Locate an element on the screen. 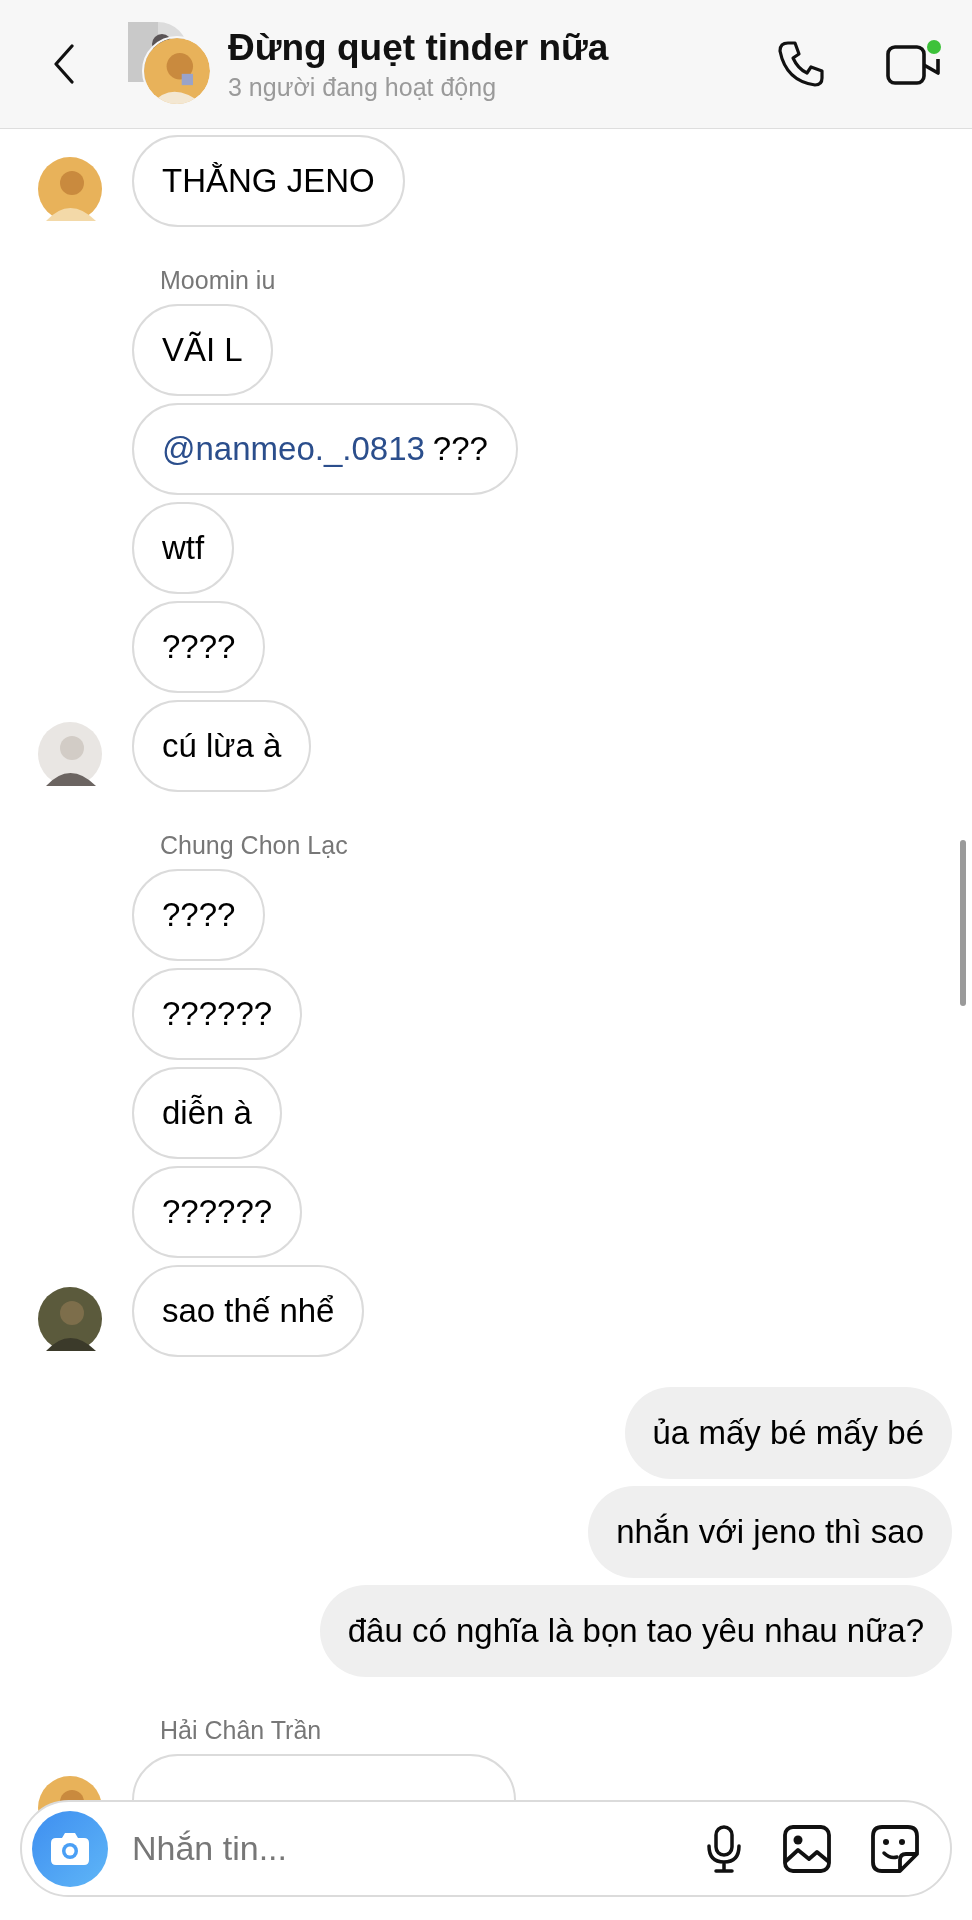 This screenshot has width=972, height=1920. message-text: ??? is located at coordinates (460, 449).